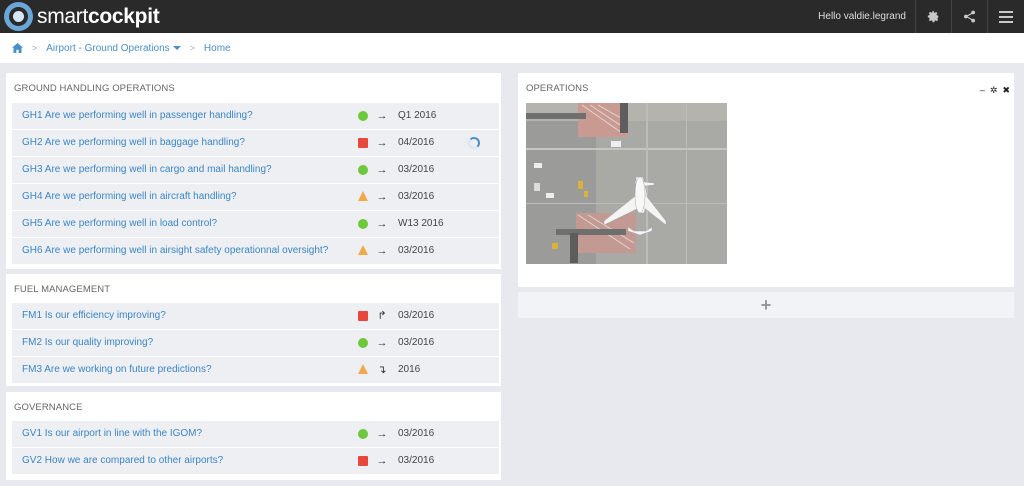 The width and height of the screenshot is (1024, 486). I want to click on panel-title: FUEL MANAGEMENT, so click(62, 289).